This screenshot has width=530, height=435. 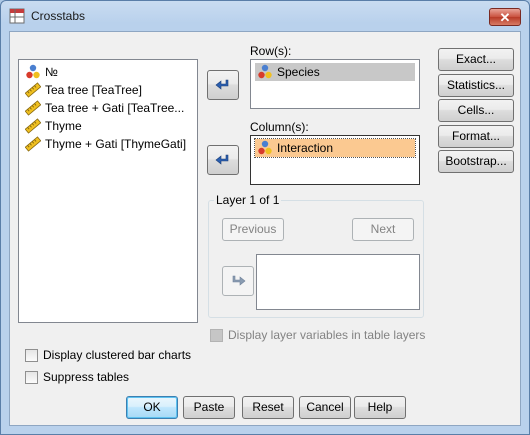 I want to click on layer-list, so click(x=338, y=282).